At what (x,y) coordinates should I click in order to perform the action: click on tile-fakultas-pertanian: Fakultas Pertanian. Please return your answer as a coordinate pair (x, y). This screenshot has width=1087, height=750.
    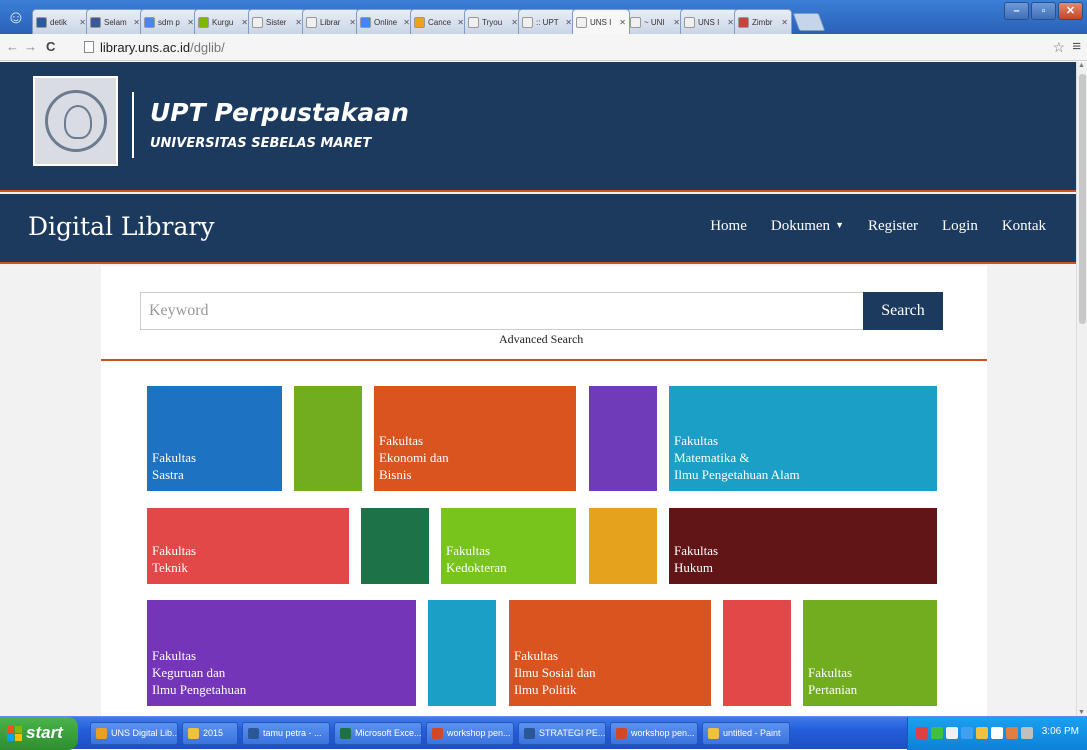
    Looking at the image, I should click on (870, 653).